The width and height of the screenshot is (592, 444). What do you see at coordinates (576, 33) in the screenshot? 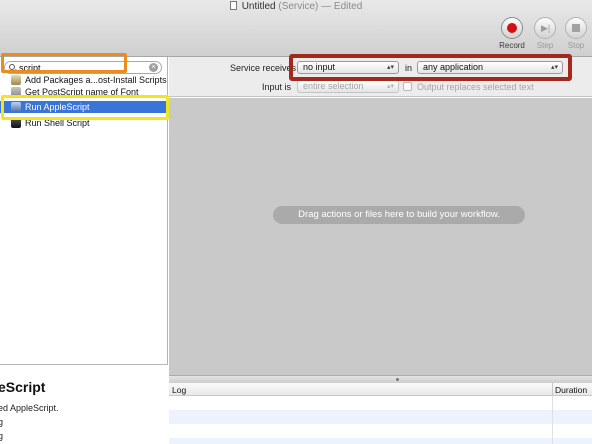
I see `stop-button: Stop` at bounding box center [576, 33].